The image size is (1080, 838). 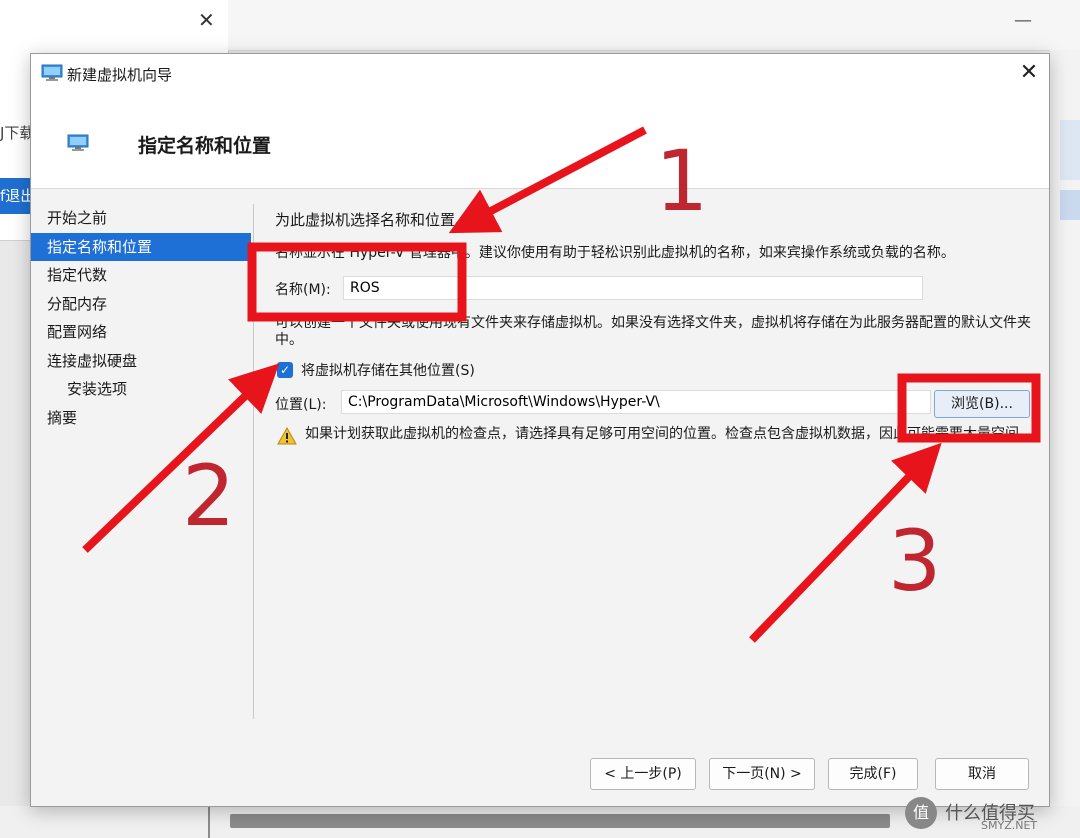 What do you see at coordinates (15, 196) in the screenshot?
I see `background-exit-button: f退出` at bounding box center [15, 196].